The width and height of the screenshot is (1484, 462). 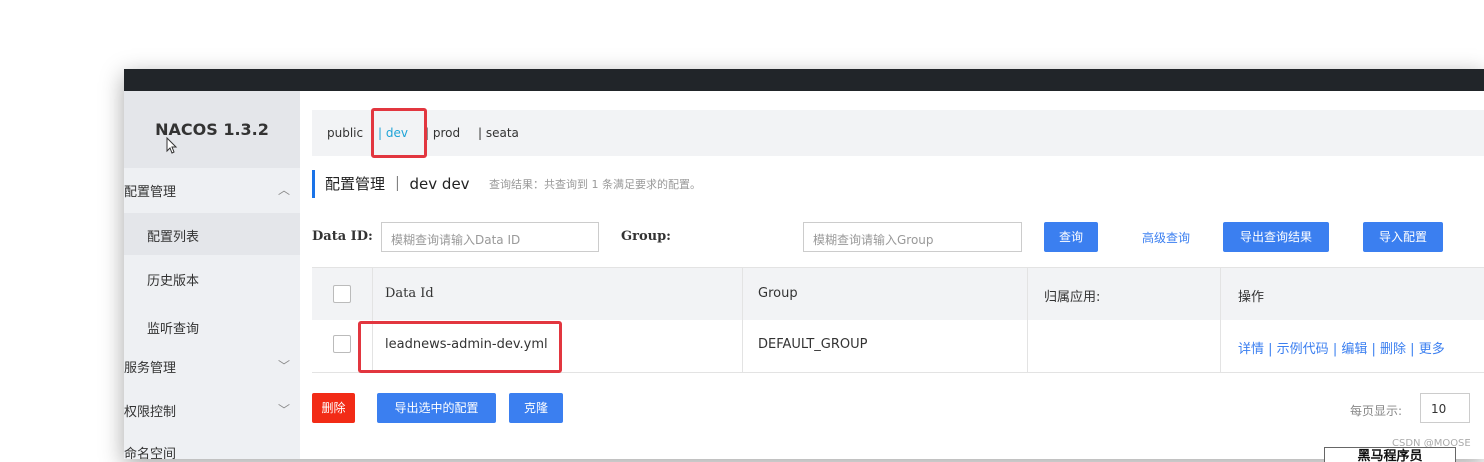 What do you see at coordinates (595, 184) in the screenshot?
I see `query-result-text: 查询结果：共查询到 1 条满足要求的配置。` at bounding box center [595, 184].